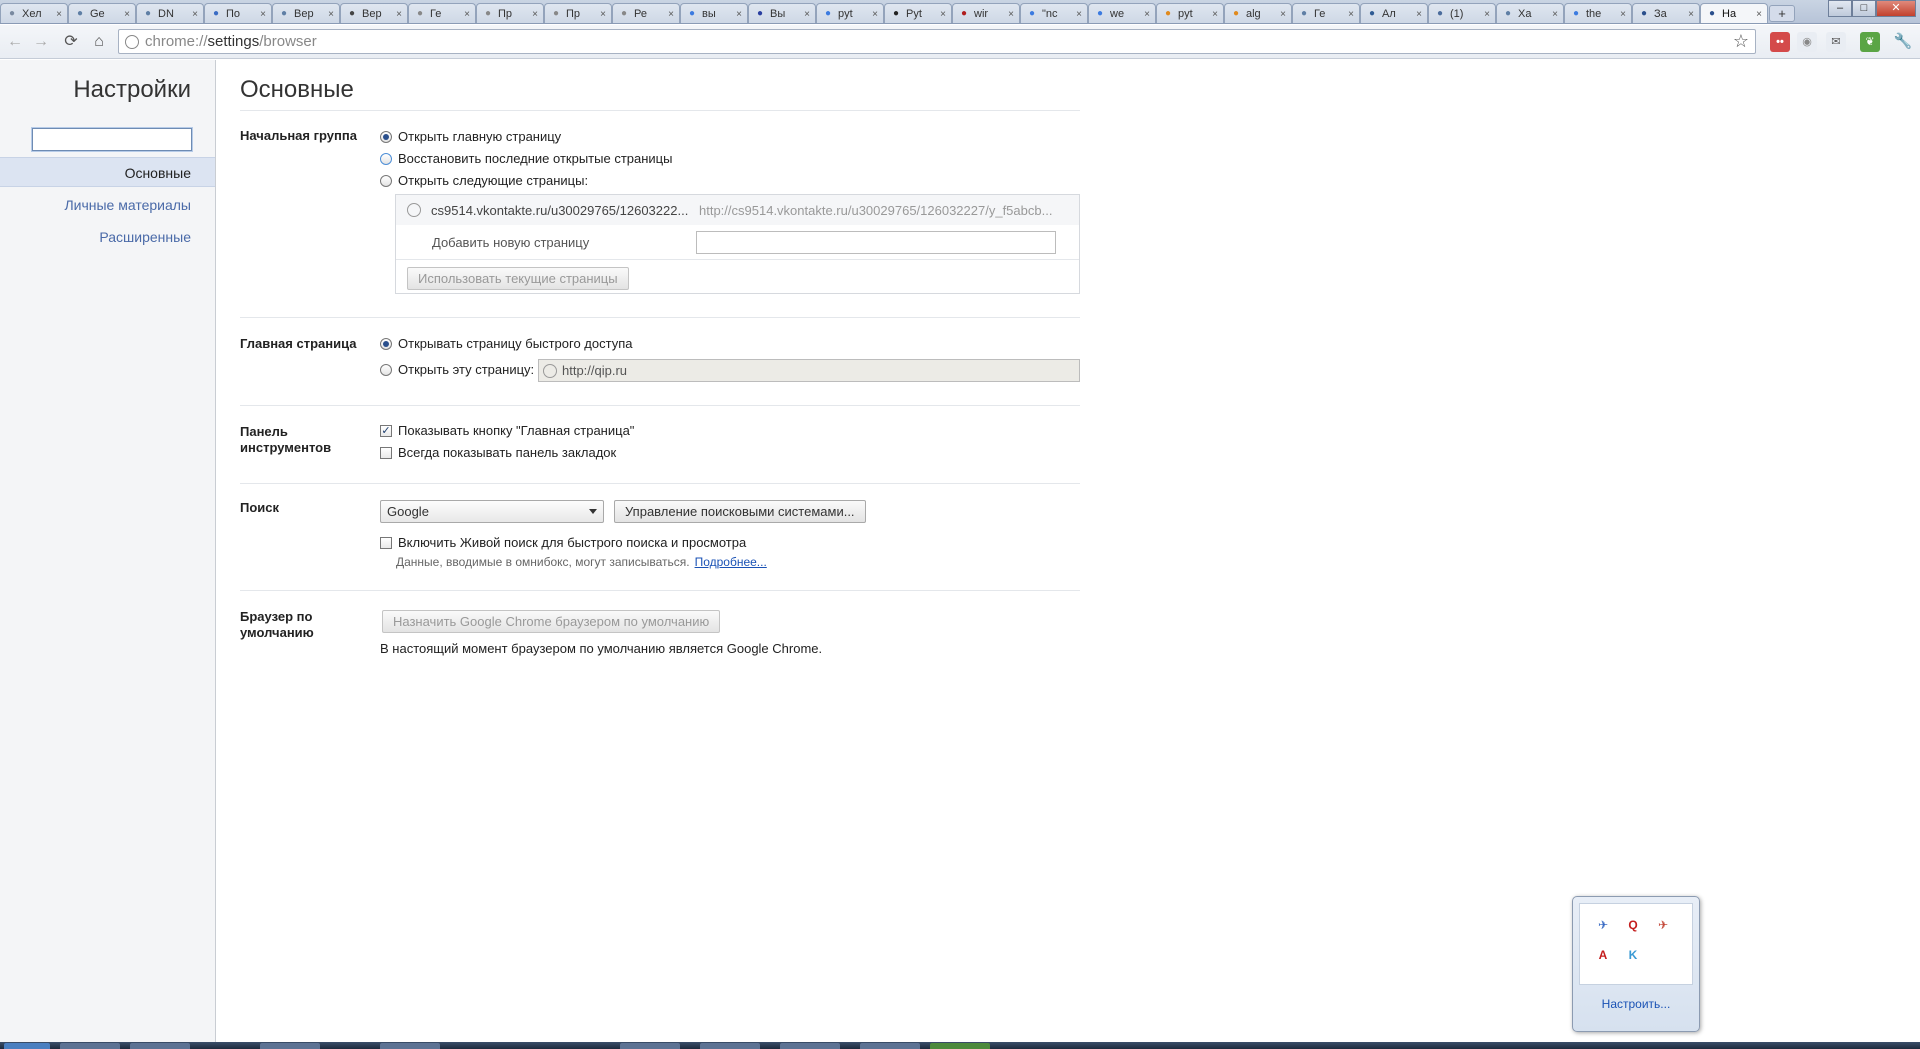 Image resolution: width=1920 pixels, height=1049 pixels. What do you see at coordinates (1530, 13) in the screenshot?
I see `tab-22: ● Ха ×` at bounding box center [1530, 13].